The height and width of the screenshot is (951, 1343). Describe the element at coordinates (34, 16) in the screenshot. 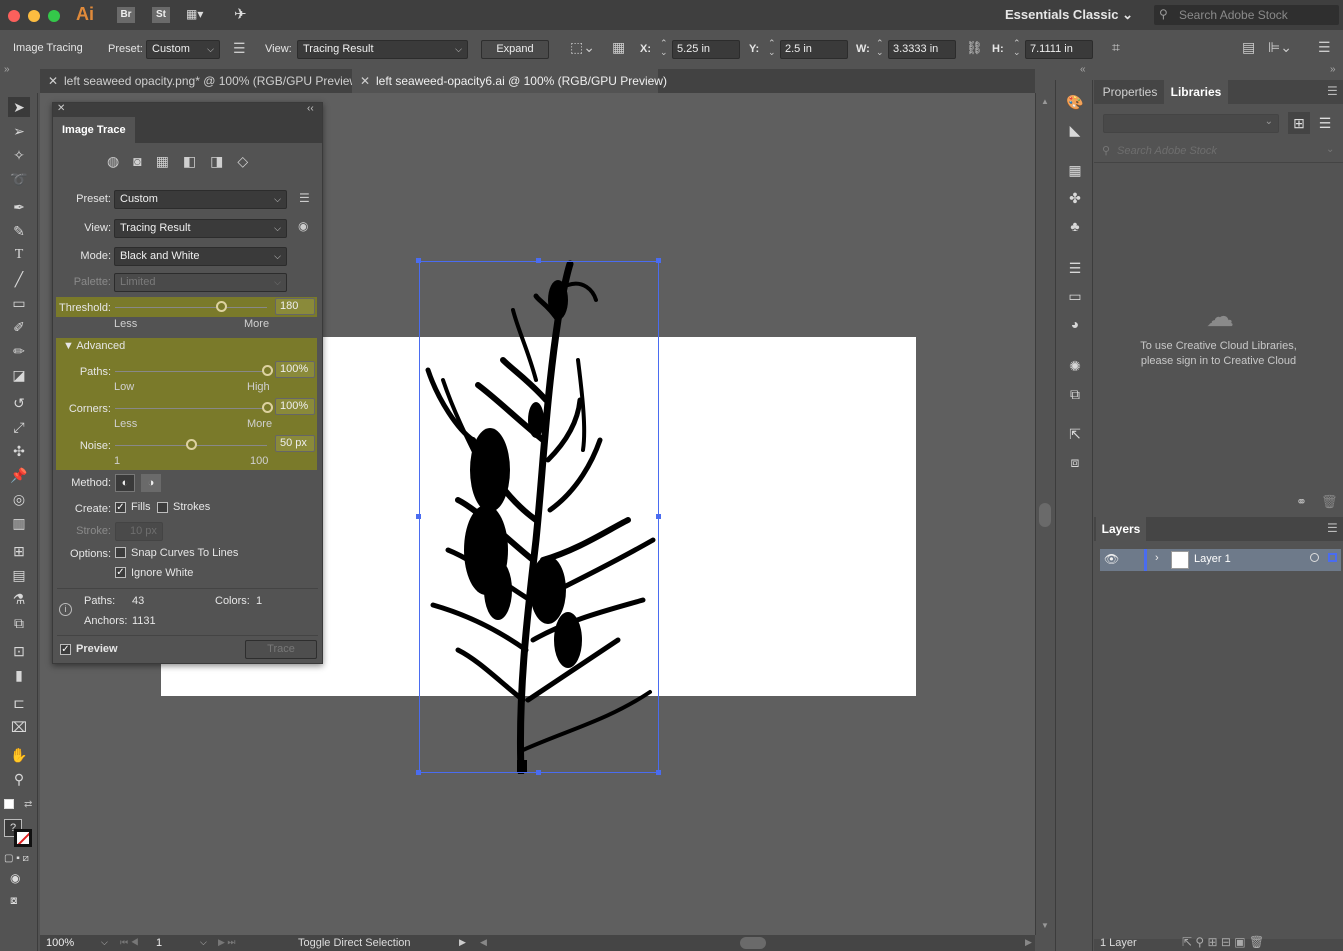

I see `minimize-window-icon` at that location.